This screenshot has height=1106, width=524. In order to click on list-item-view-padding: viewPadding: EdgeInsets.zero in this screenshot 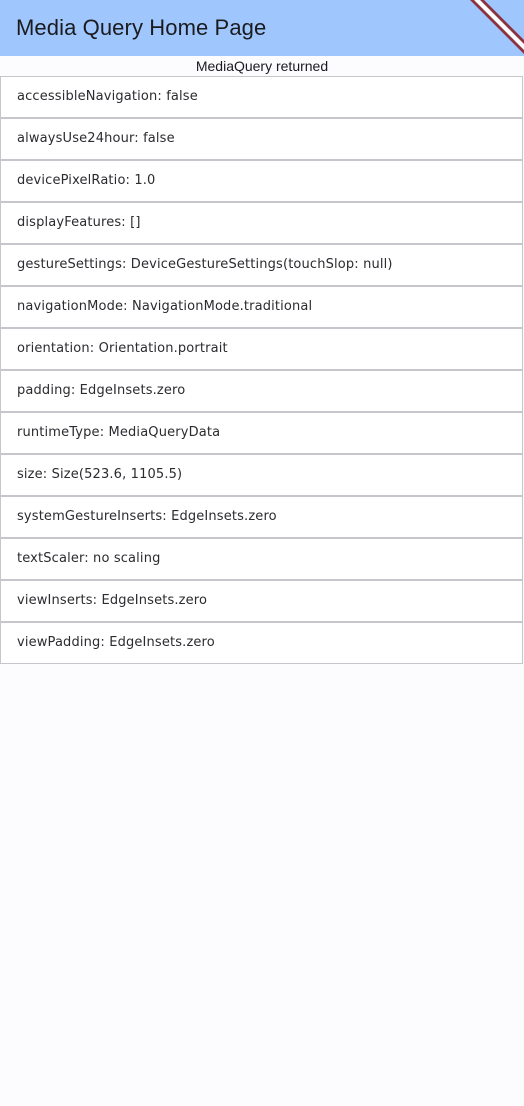, I will do `click(261, 643)`.